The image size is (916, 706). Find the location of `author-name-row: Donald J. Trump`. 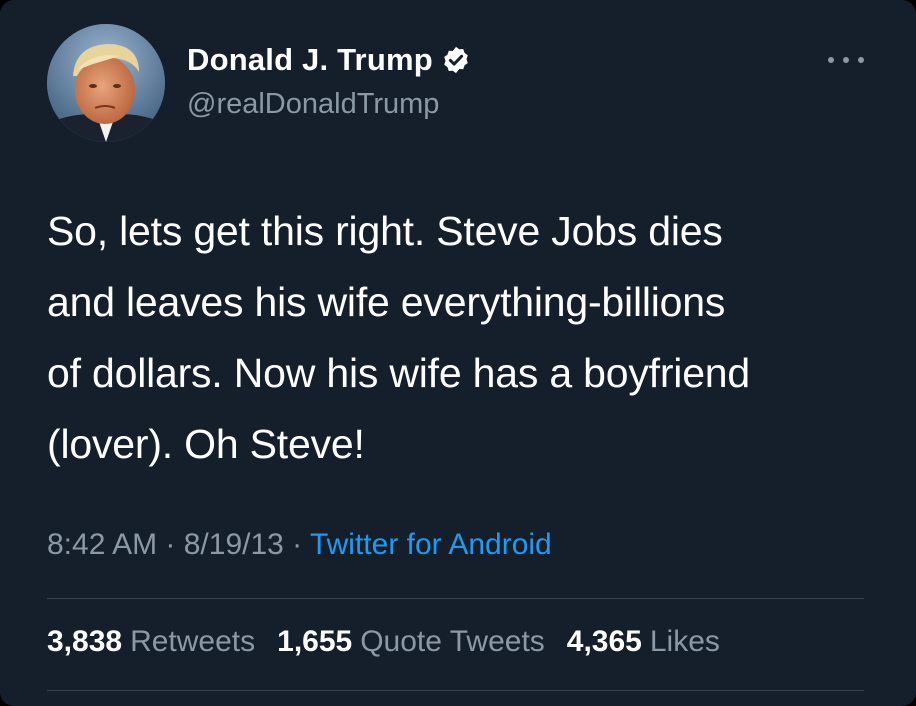

author-name-row: Donald J. Trump is located at coordinates (329, 60).